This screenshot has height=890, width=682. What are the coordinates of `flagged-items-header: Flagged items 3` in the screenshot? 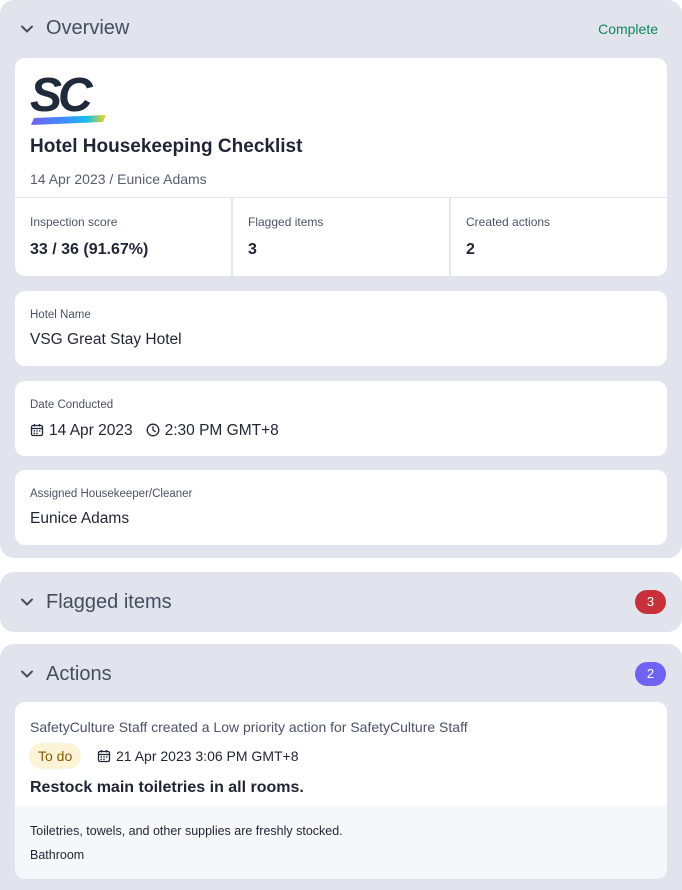 It's located at (341, 602).